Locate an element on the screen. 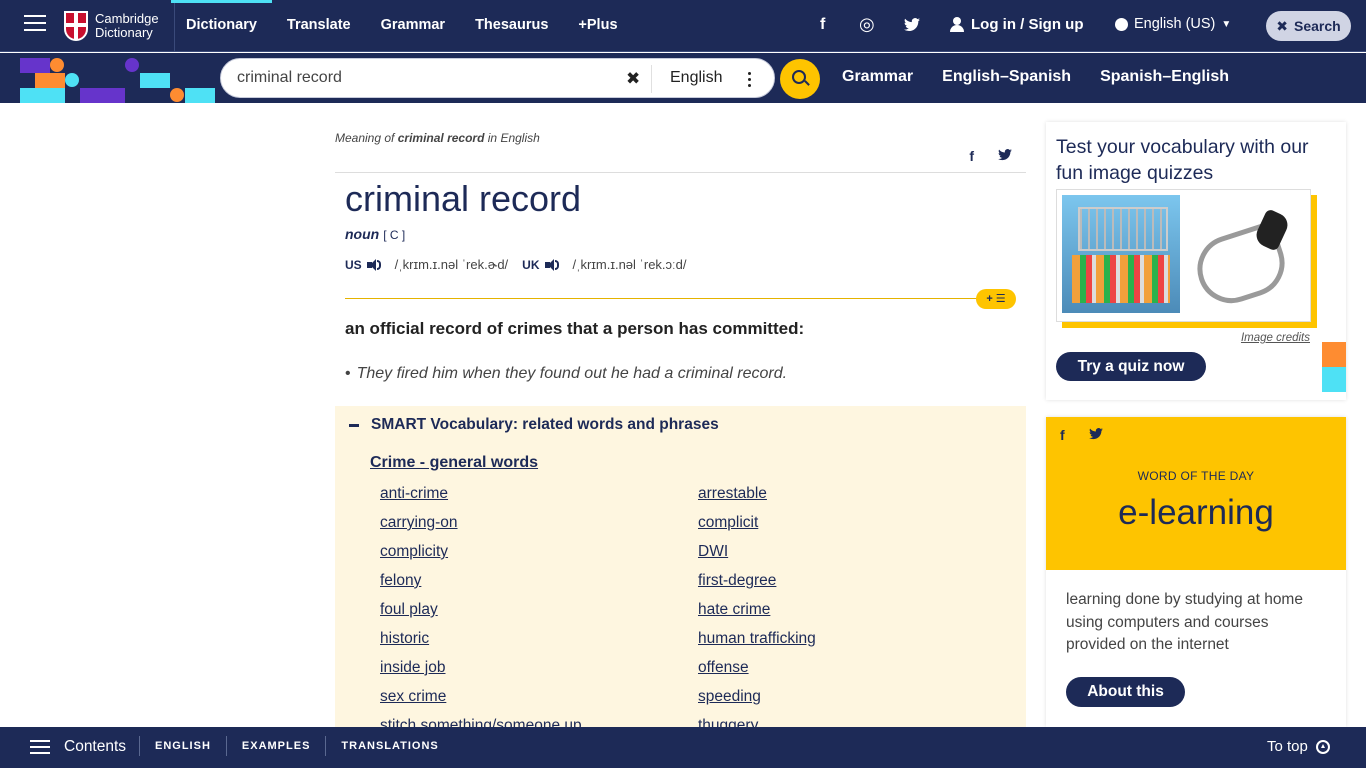  divider is located at coordinates (680, 172).